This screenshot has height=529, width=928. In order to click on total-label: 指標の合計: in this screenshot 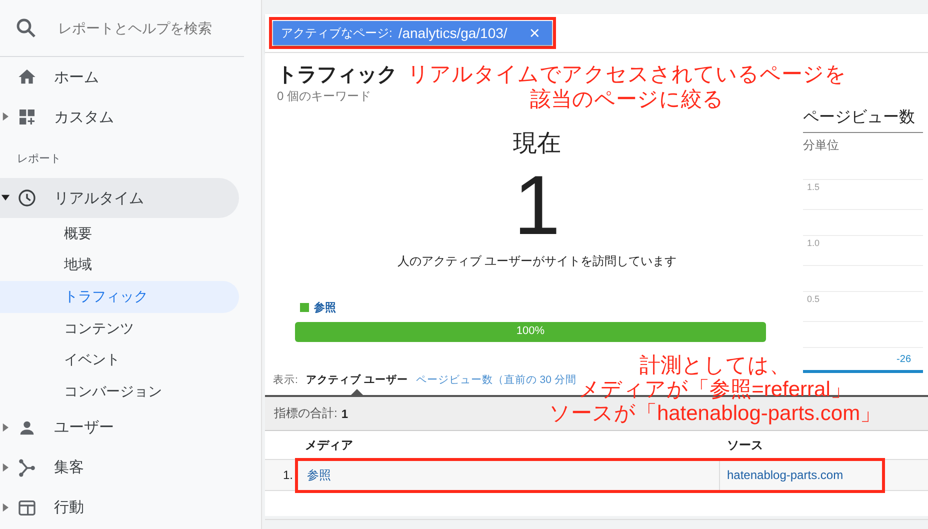, I will do `click(306, 413)`.